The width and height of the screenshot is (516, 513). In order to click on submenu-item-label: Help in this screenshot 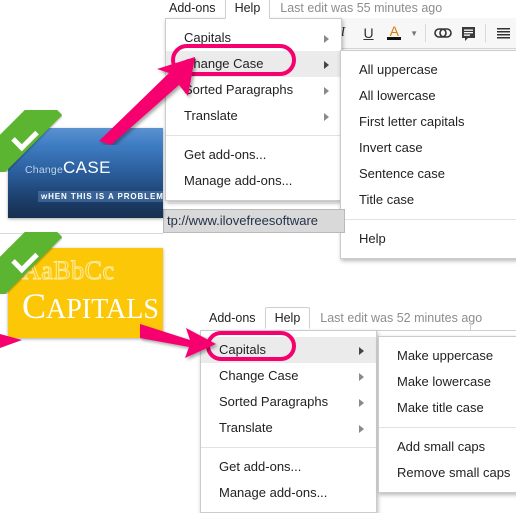, I will do `click(372, 238)`.